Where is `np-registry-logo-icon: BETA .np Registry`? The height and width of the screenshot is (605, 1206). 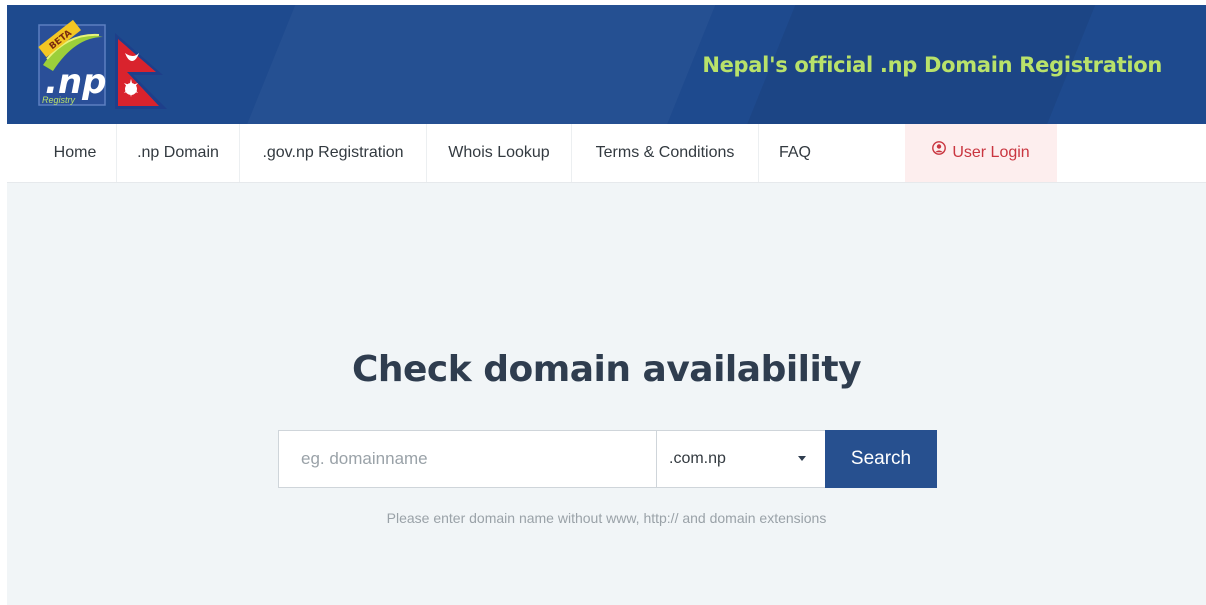 np-registry-logo-icon: BETA .np Registry is located at coordinates (102, 64).